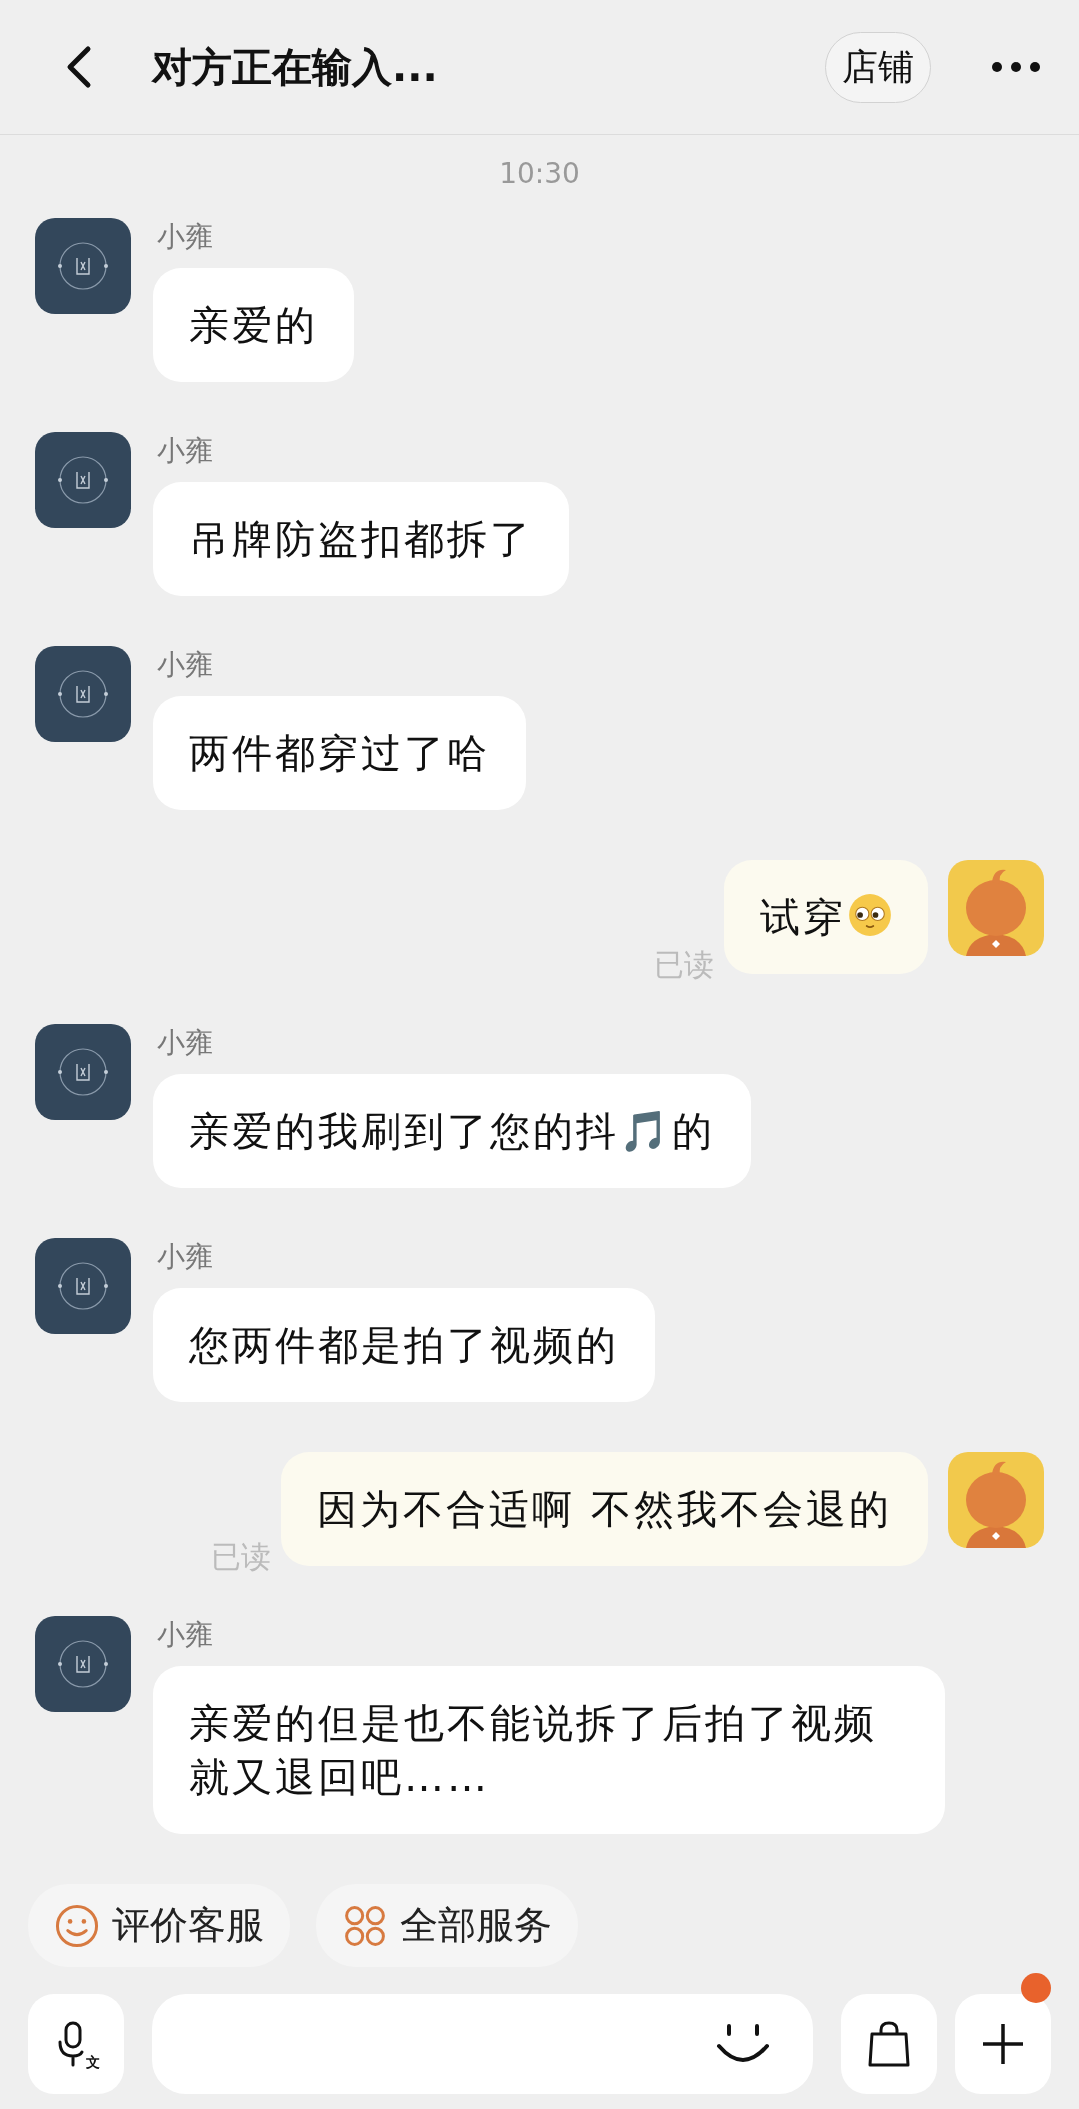  What do you see at coordinates (452, 1131) in the screenshot?
I see `message-bubble: 亲爱的我刷到了您的抖🎵的` at bounding box center [452, 1131].